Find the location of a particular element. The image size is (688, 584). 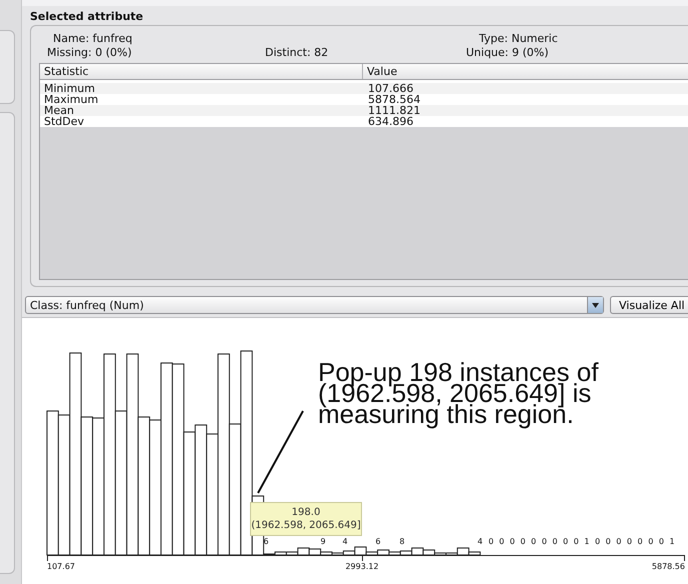

bar-label: 9 is located at coordinates (323, 541).